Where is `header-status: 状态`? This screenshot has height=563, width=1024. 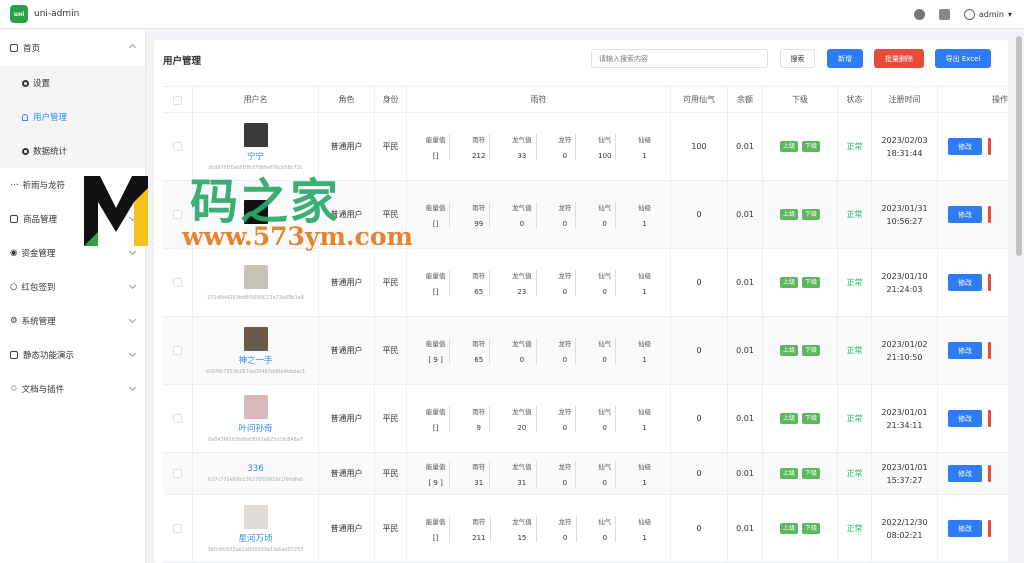 header-status: 状态 is located at coordinates (855, 100).